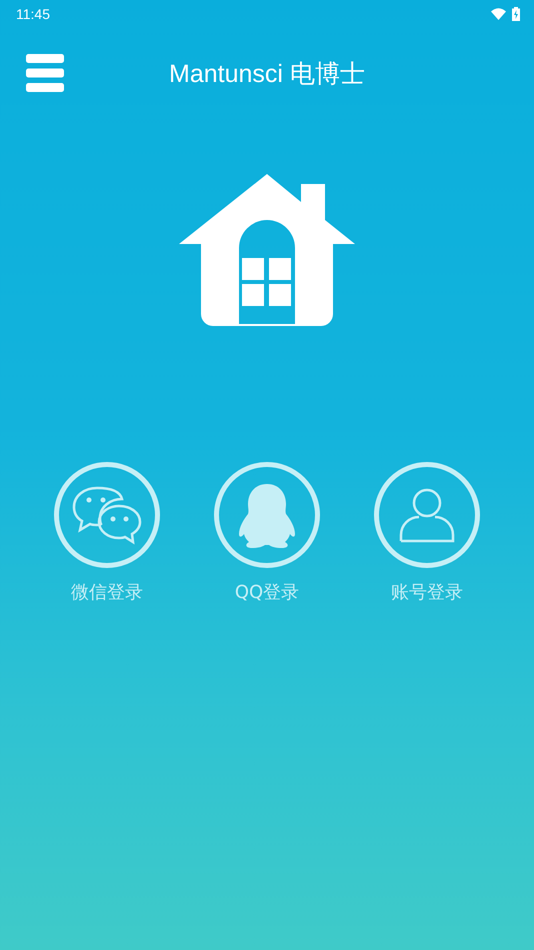  What do you see at coordinates (498, 14) in the screenshot?
I see `wifi-icon` at bounding box center [498, 14].